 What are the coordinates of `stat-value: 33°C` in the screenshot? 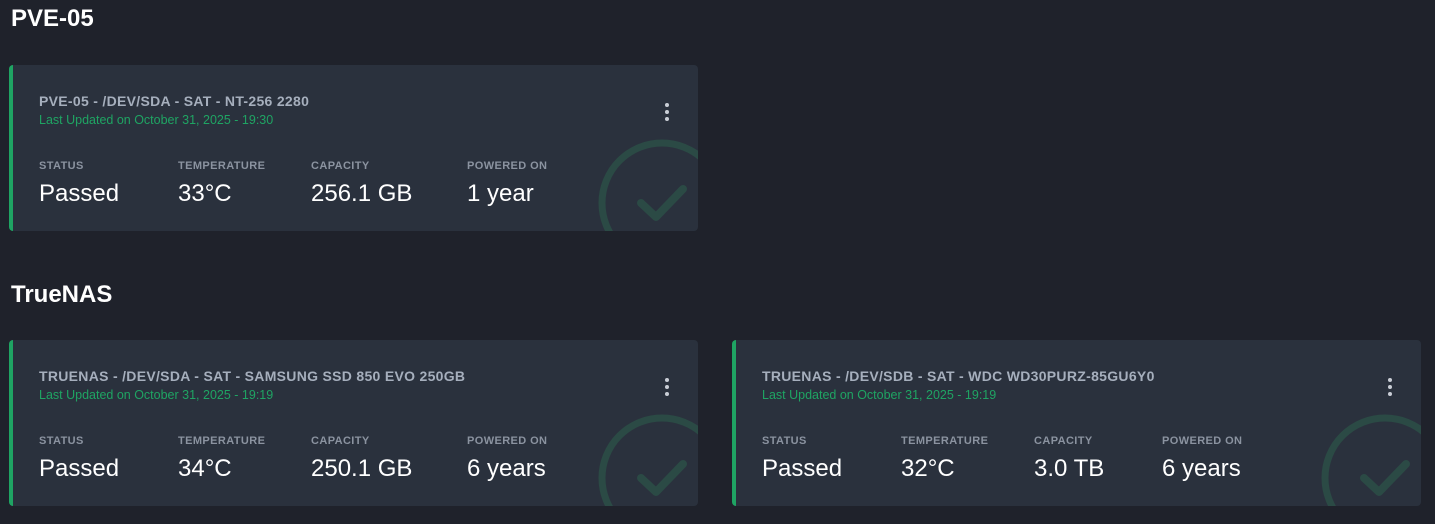 It's located at (205, 193).